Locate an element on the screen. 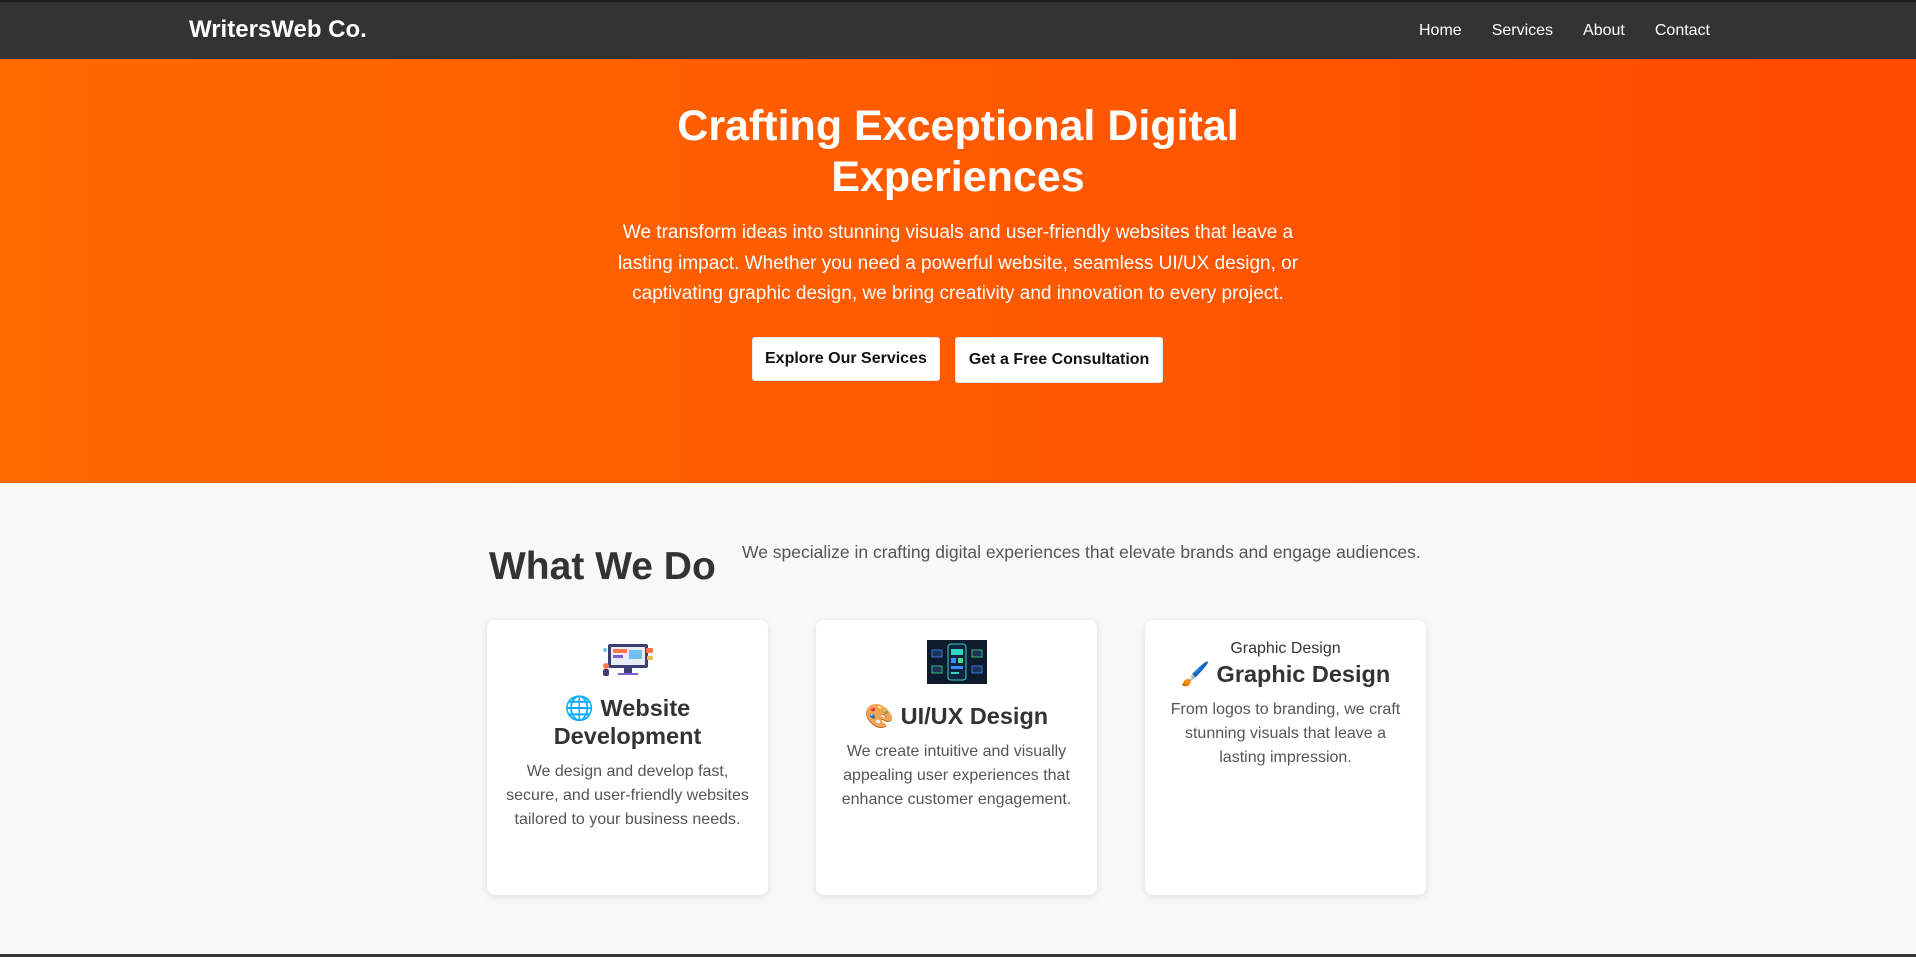  service-title-uiux-design-text: UI/UX Design is located at coordinates (974, 716).